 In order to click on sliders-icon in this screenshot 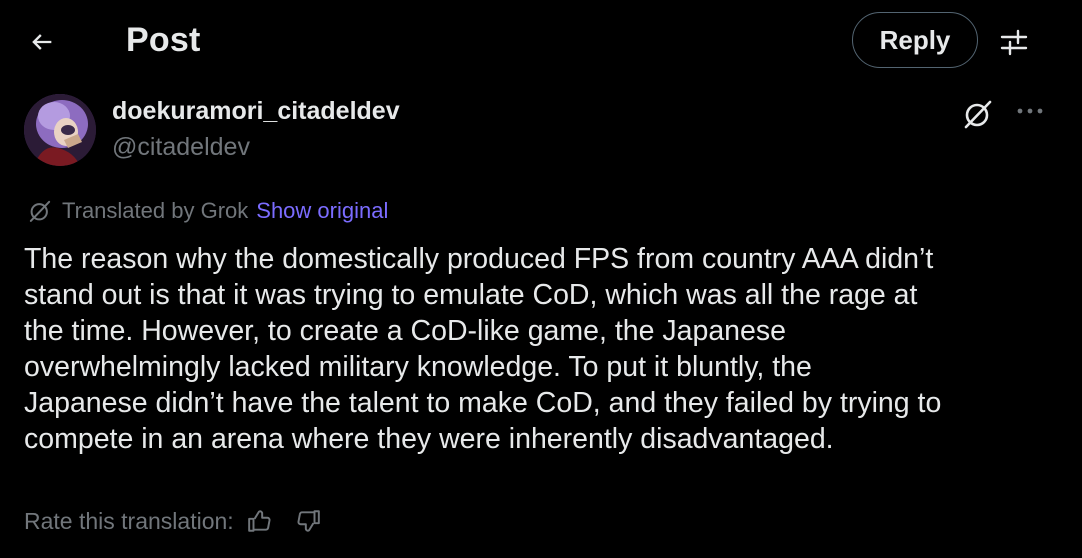, I will do `click(1014, 42)`.